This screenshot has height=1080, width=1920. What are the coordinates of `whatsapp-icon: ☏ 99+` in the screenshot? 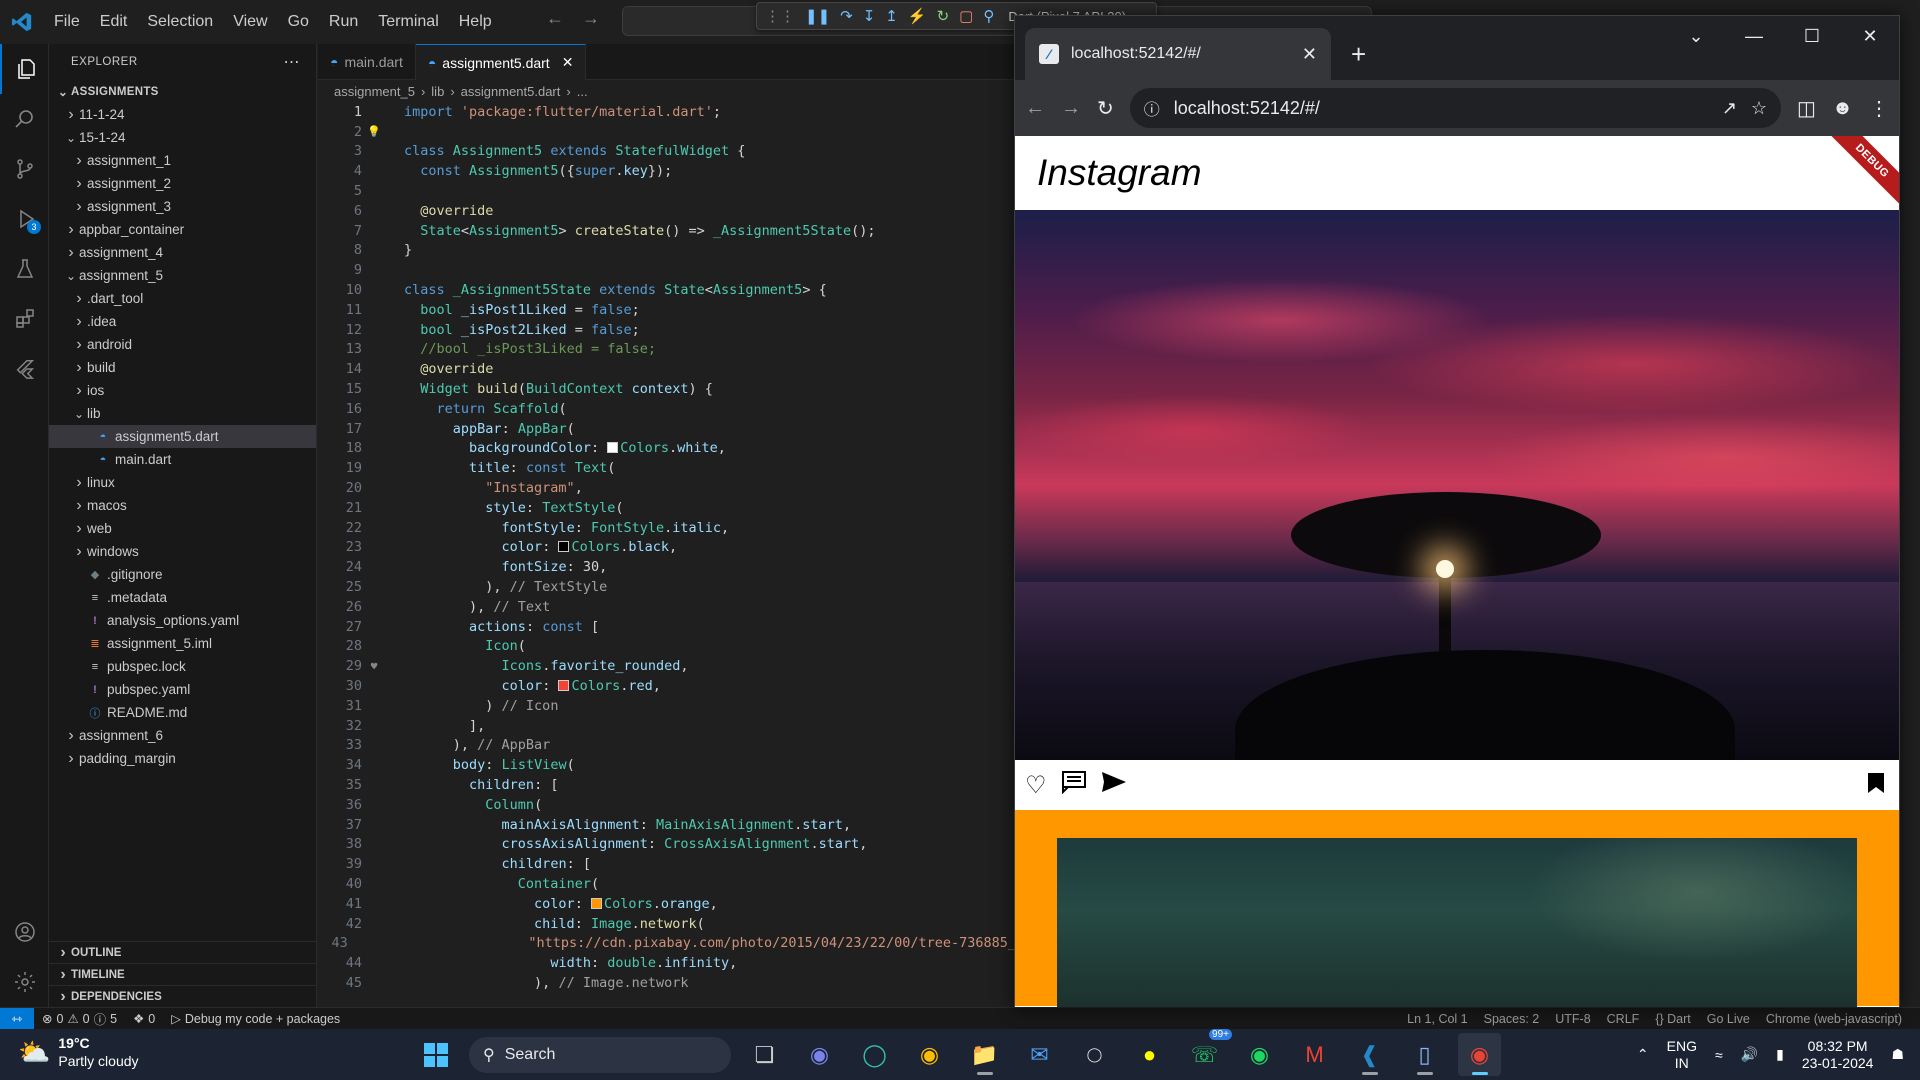 It's located at (1207, 1052).